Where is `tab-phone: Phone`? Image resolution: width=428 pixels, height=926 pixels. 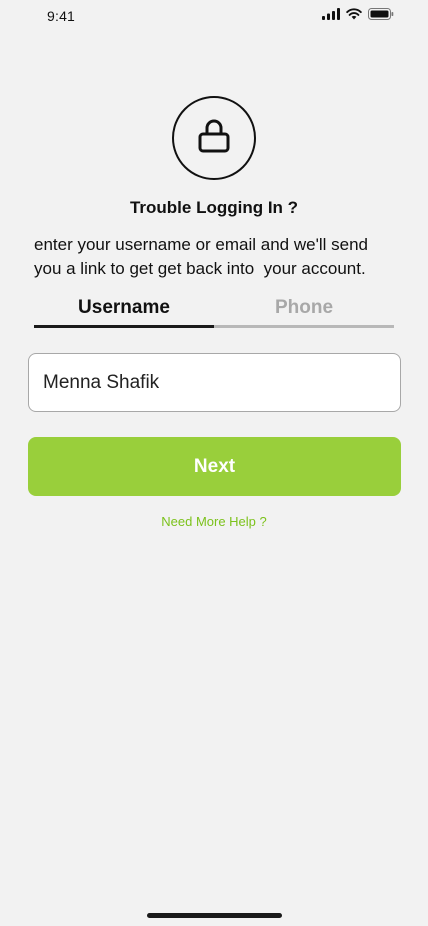 tab-phone: Phone is located at coordinates (304, 311).